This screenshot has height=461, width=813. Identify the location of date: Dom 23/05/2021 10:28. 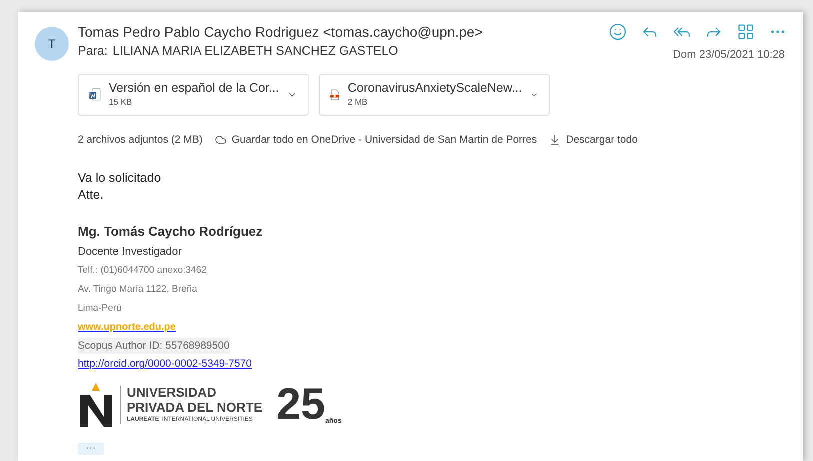
(729, 55).